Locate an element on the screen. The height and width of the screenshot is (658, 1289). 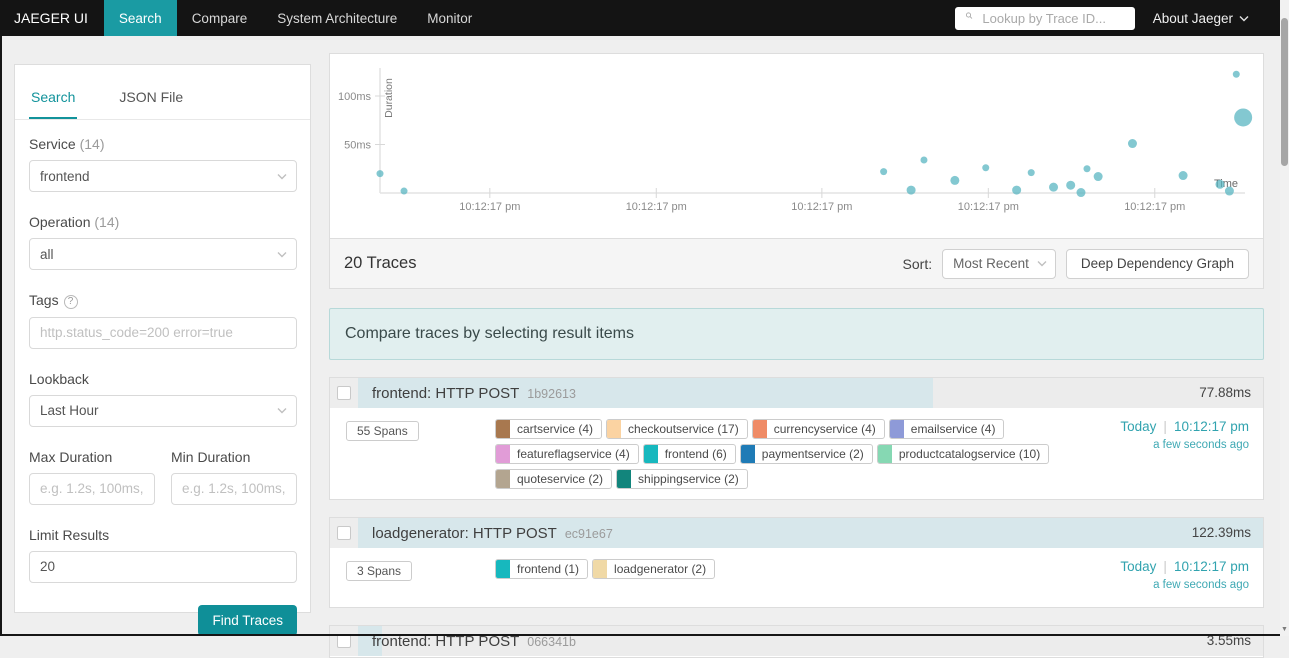
operation-select: all is located at coordinates (163, 254).